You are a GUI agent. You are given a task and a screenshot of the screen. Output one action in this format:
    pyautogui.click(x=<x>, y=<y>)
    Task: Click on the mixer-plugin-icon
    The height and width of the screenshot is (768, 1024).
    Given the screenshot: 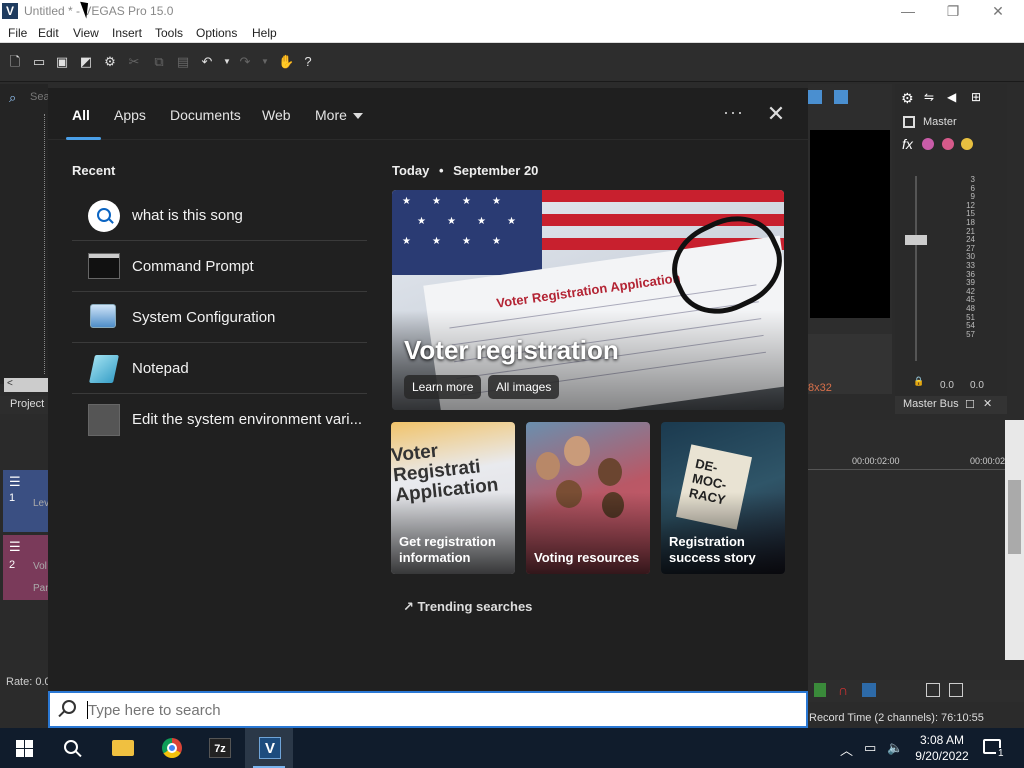 What is the action you would take?
    pyautogui.click(x=928, y=144)
    